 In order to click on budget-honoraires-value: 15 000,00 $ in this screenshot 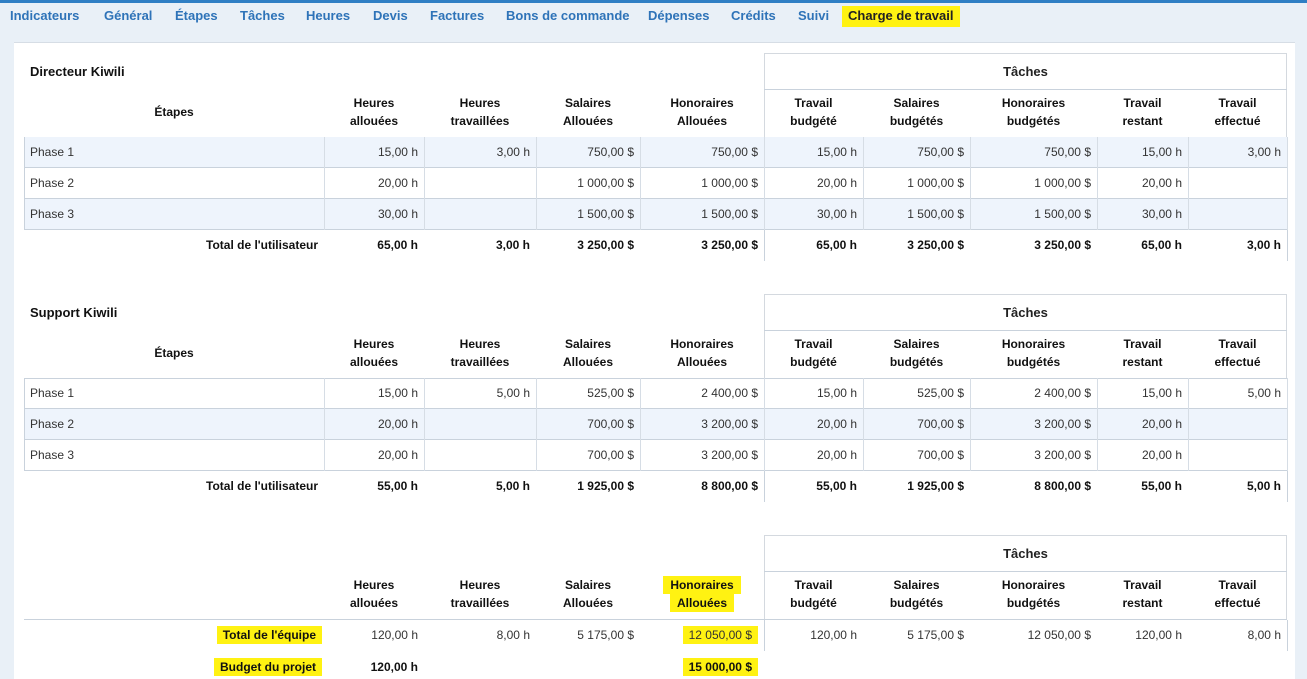, I will do `click(720, 667)`.